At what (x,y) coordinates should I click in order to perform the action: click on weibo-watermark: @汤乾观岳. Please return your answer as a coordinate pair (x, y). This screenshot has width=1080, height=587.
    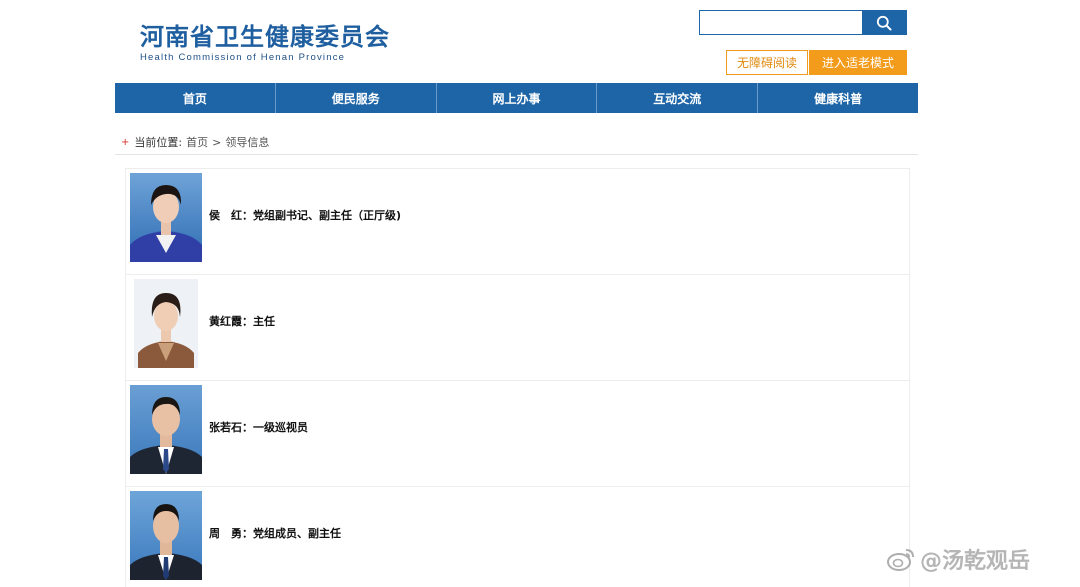
    Looking at the image, I should click on (958, 559).